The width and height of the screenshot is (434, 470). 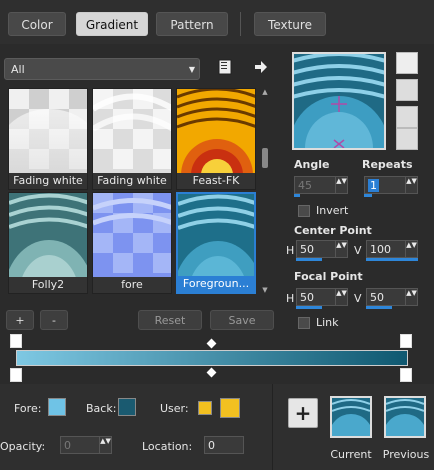 What do you see at coordinates (407, 90) in the screenshot?
I see `rectangular-style-button` at bounding box center [407, 90].